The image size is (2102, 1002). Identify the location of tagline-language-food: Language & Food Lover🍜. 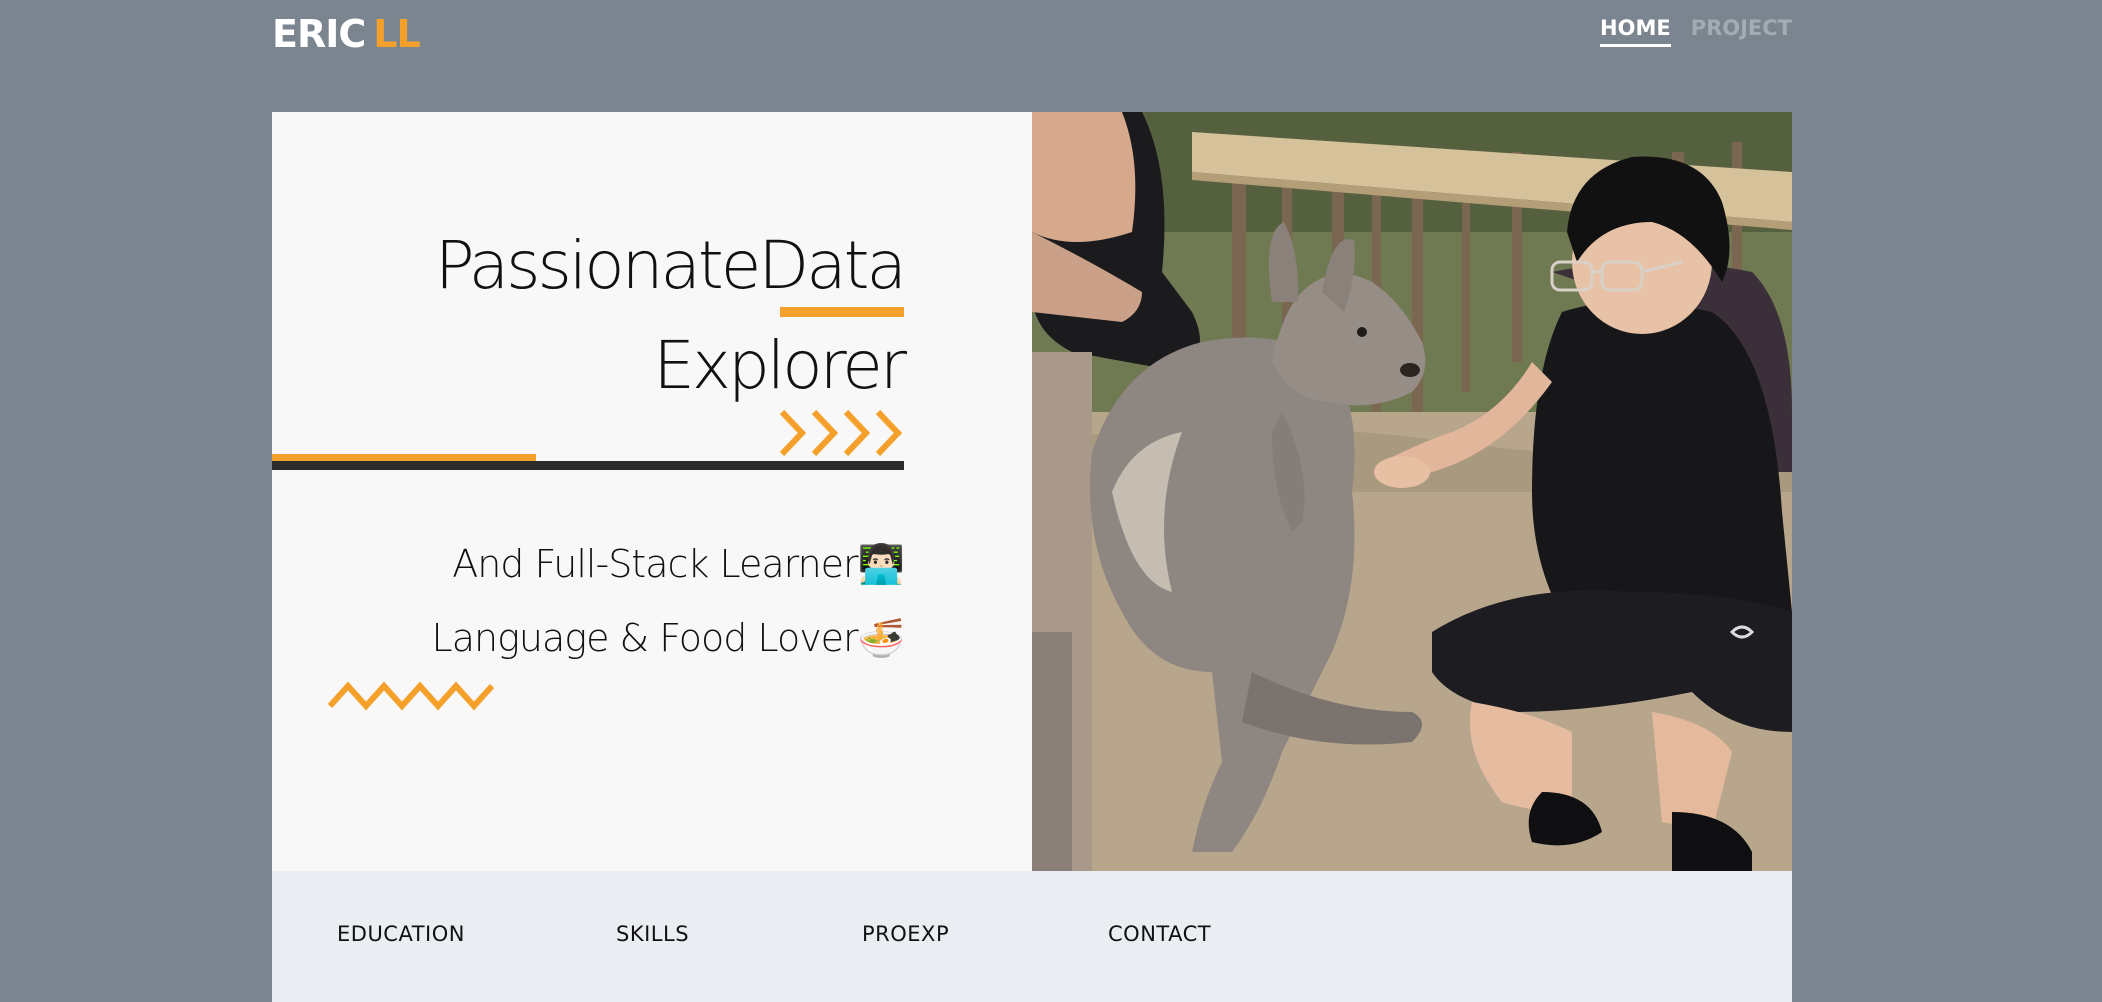
(668, 638).